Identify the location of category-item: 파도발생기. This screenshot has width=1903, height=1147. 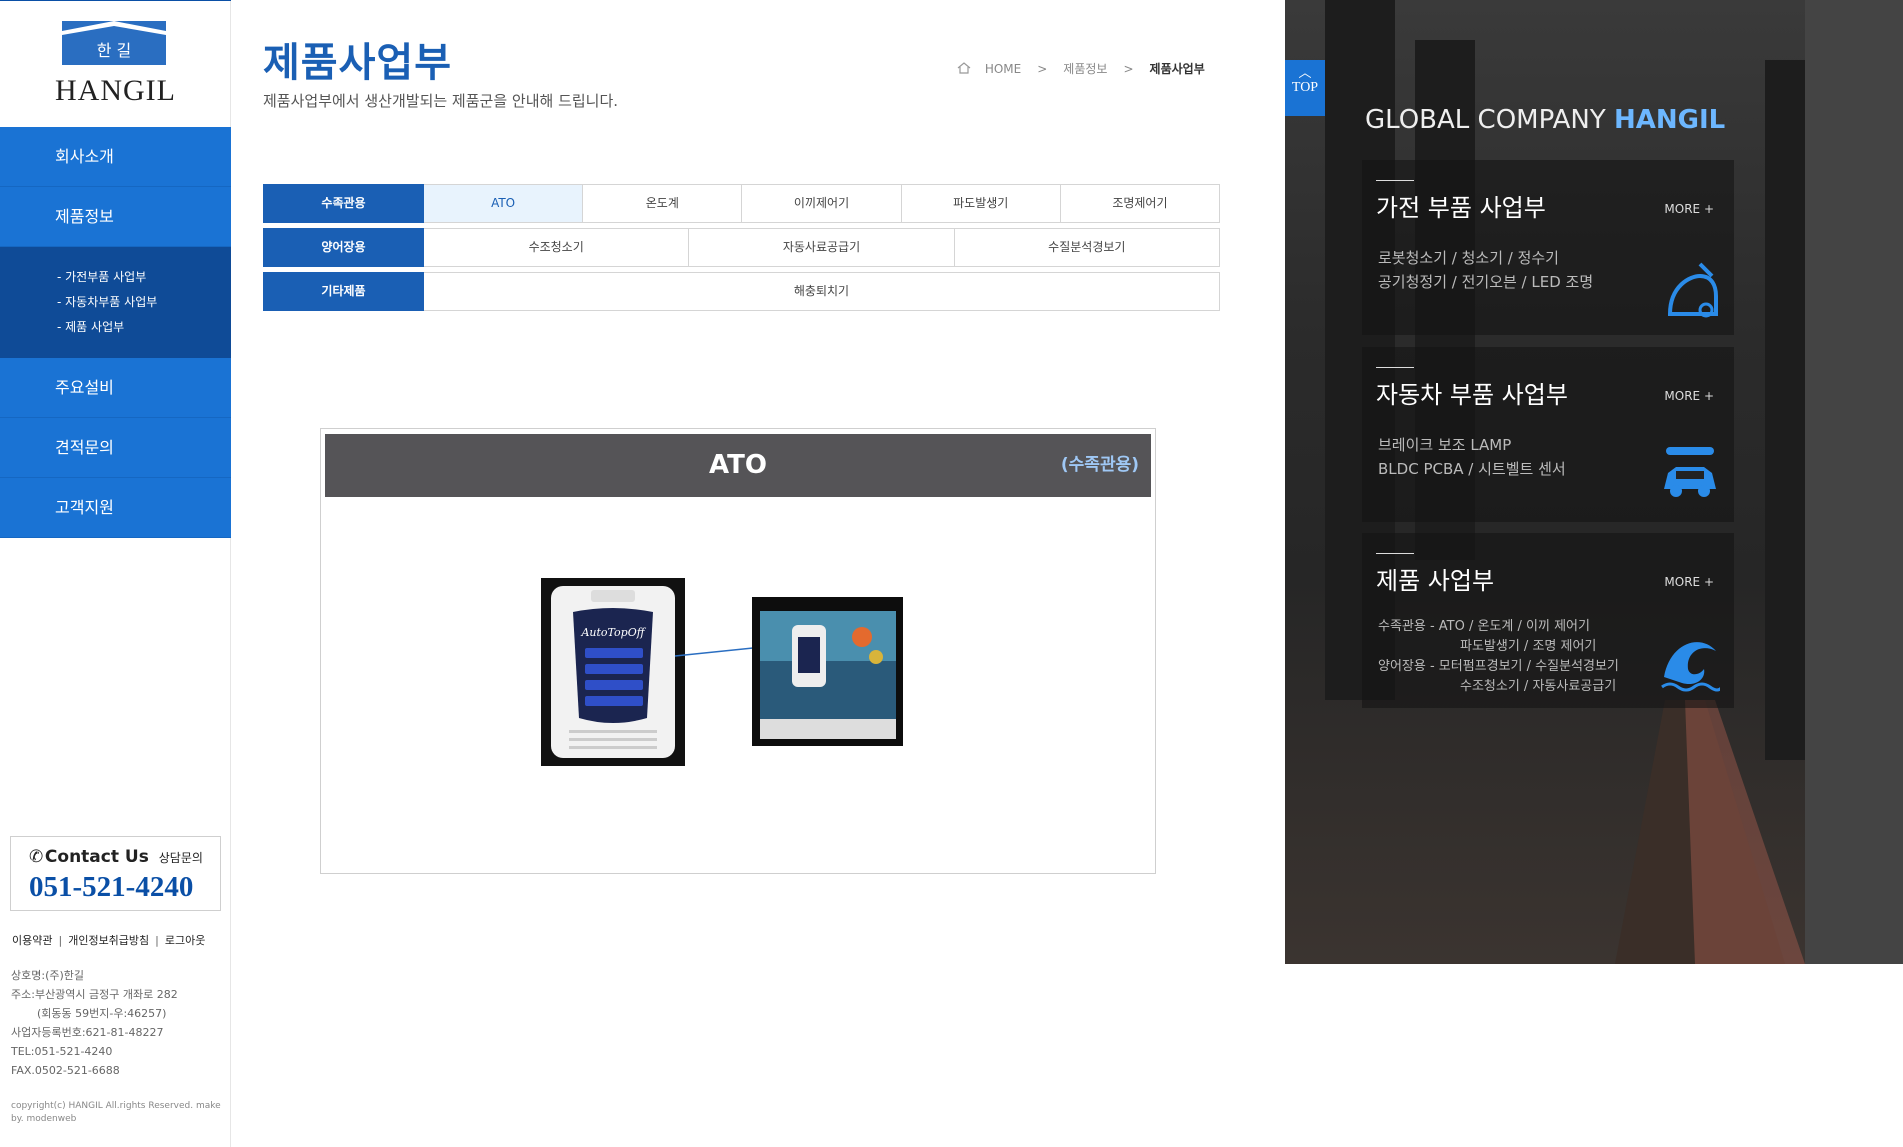
(980, 203).